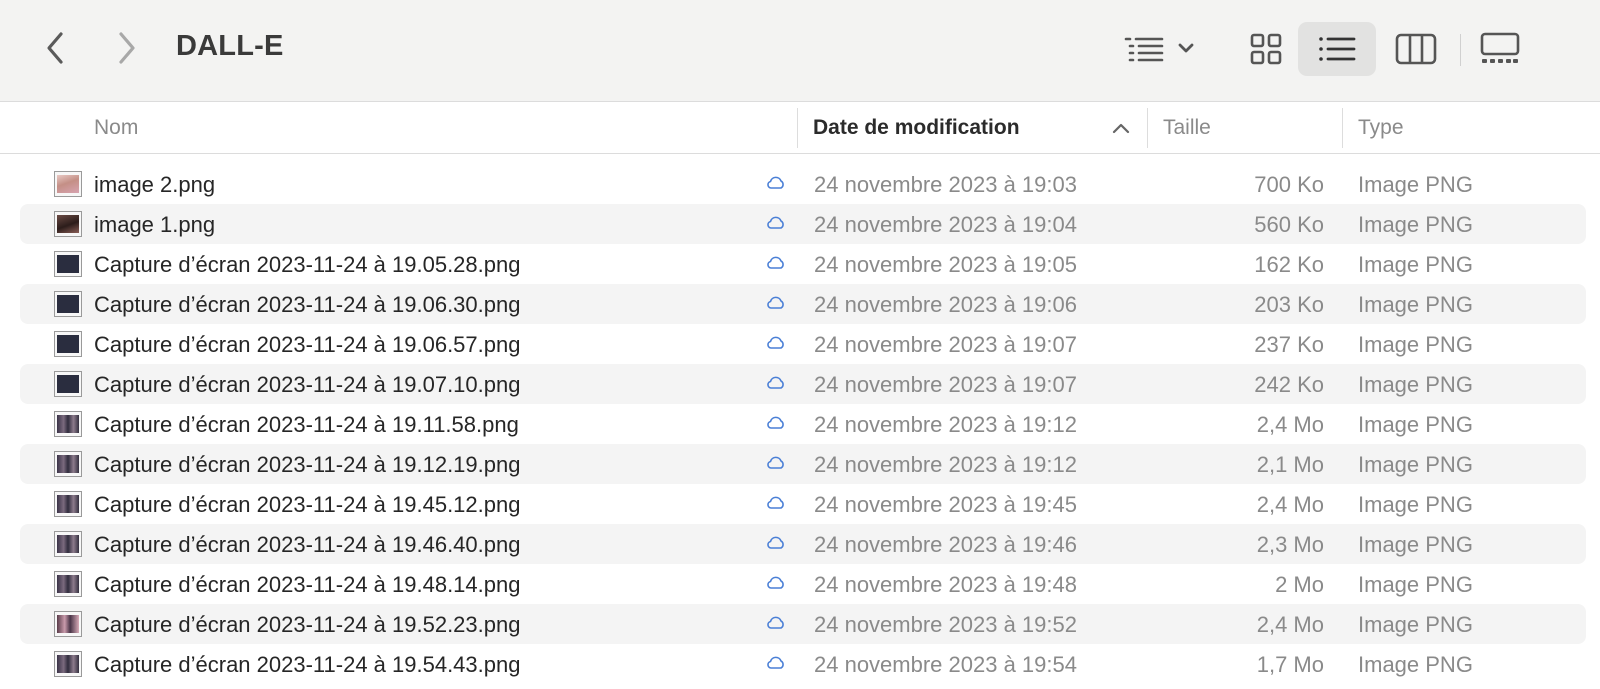 Image resolution: width=1600 pixels, height=689 pixels. What do you see at coordinates (1187, 128) in the screenshot?
I see `column-size-header: Taille` at bounding box center [1187, 128].